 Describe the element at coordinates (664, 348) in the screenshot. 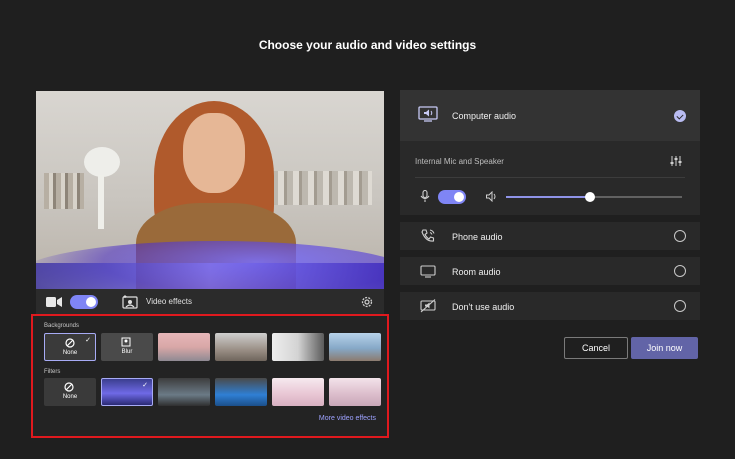

I see `join-now-button: Join now` at that location.